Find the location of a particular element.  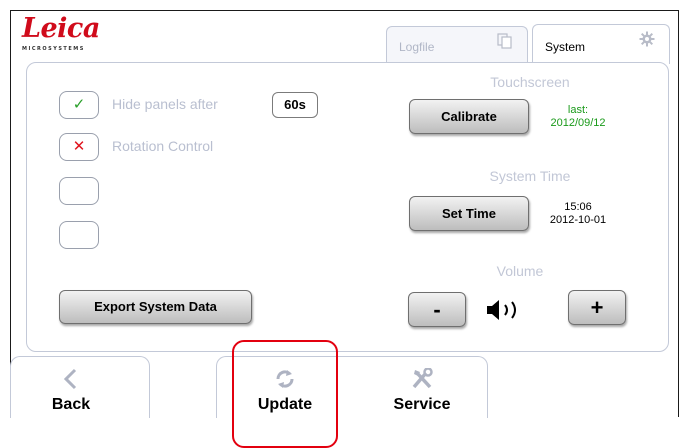

system-time-value: 15:06 is located at coordinates (578, 207).